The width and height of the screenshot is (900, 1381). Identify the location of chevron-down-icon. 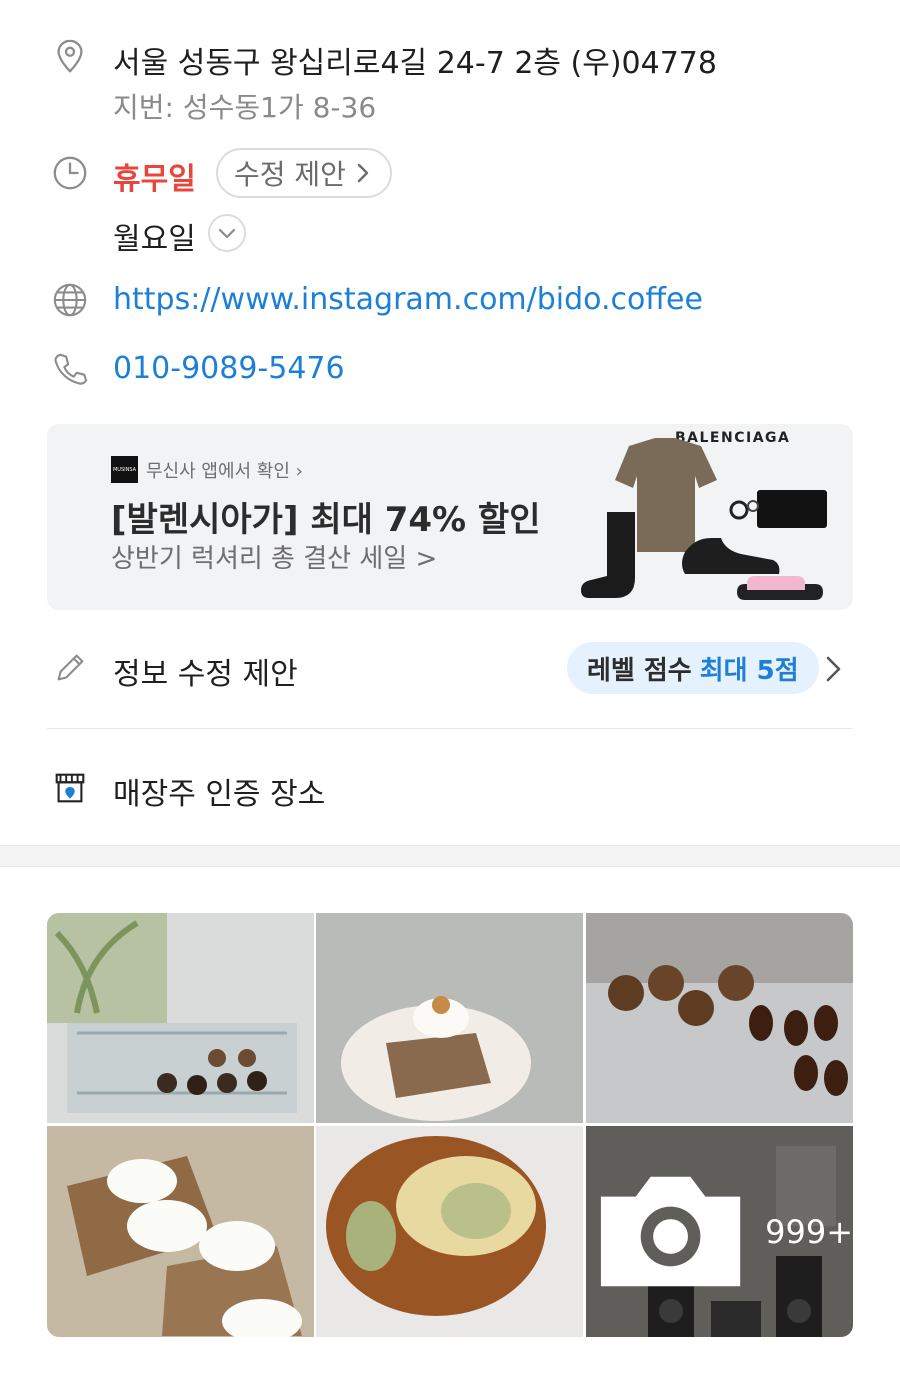
(227, 233).